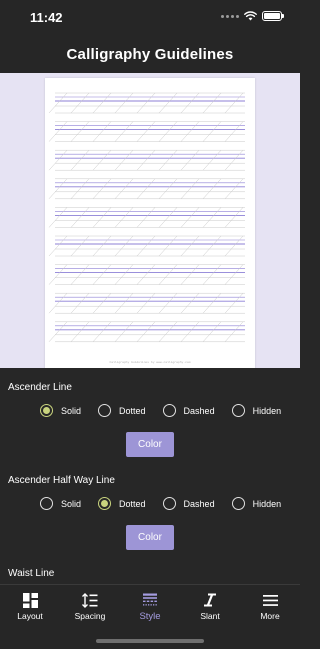 The width and height of the screenshot is (320, 649). I want to click on home-indicator, so click(150, 641).